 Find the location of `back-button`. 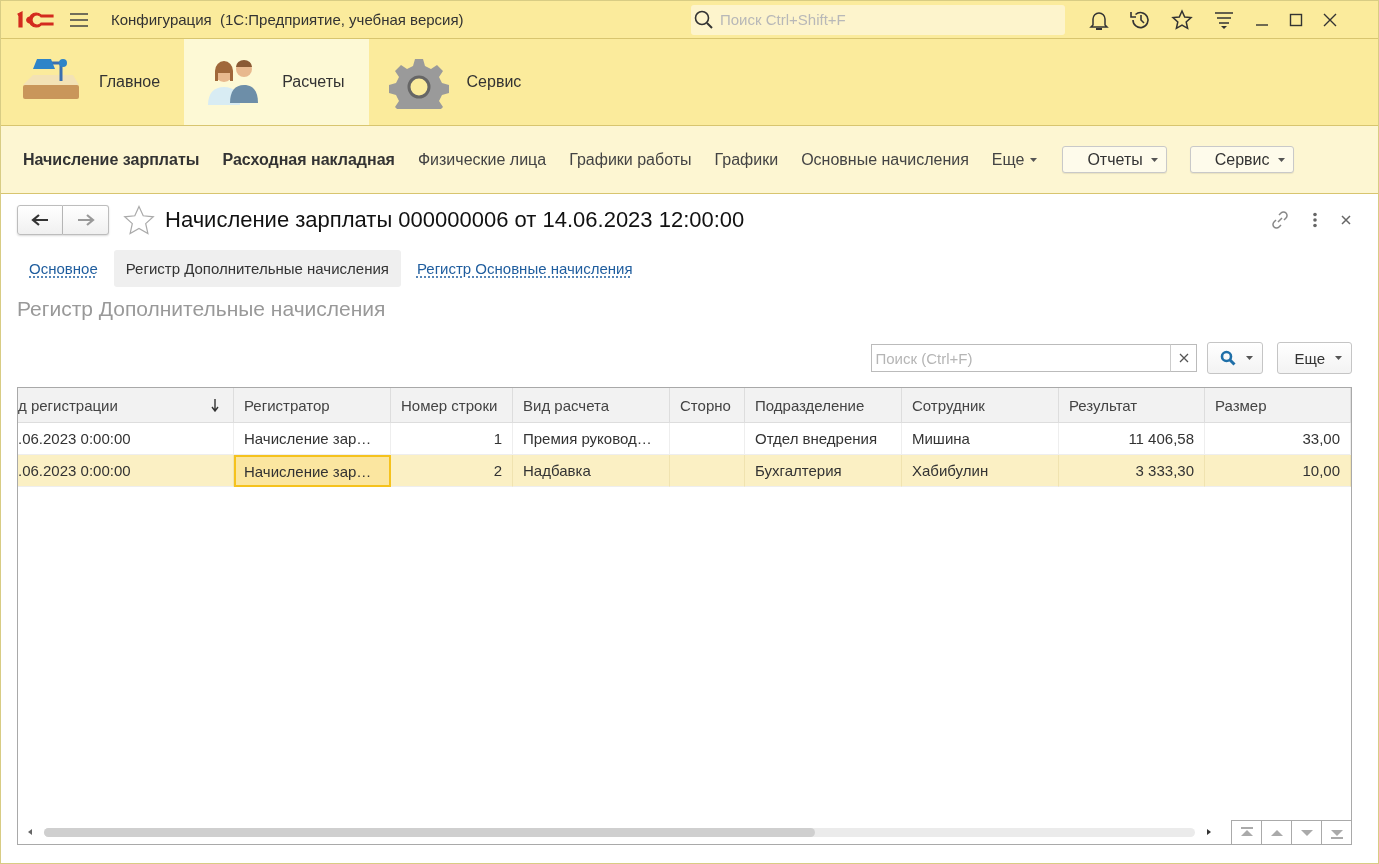

back-button is located at coordinates (40, 220).